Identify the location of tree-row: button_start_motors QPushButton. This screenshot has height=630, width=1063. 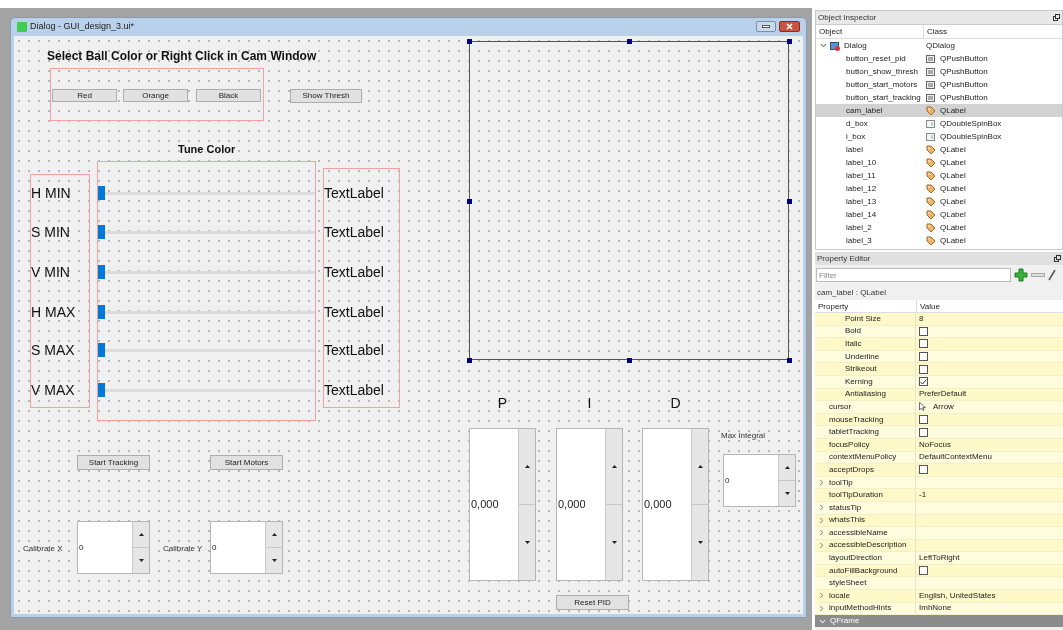
(939, 84).